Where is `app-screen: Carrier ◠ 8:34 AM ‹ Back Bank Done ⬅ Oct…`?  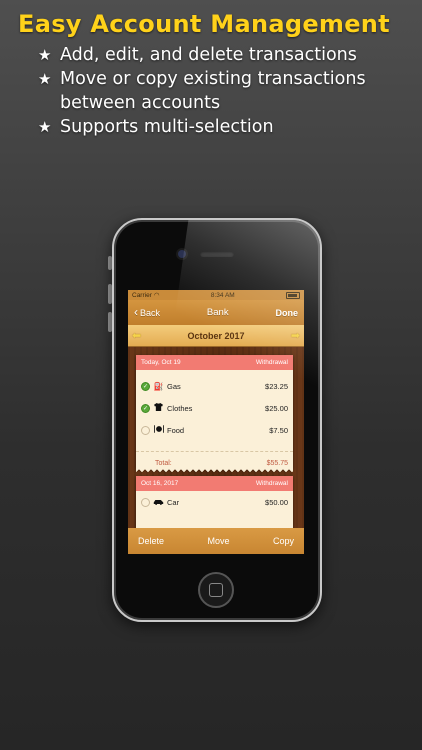 app-screen: Carrier ◠ 8:34 AM ‹ Back Bank Done ⬅ Oct… is located at coordinates (216, 422).